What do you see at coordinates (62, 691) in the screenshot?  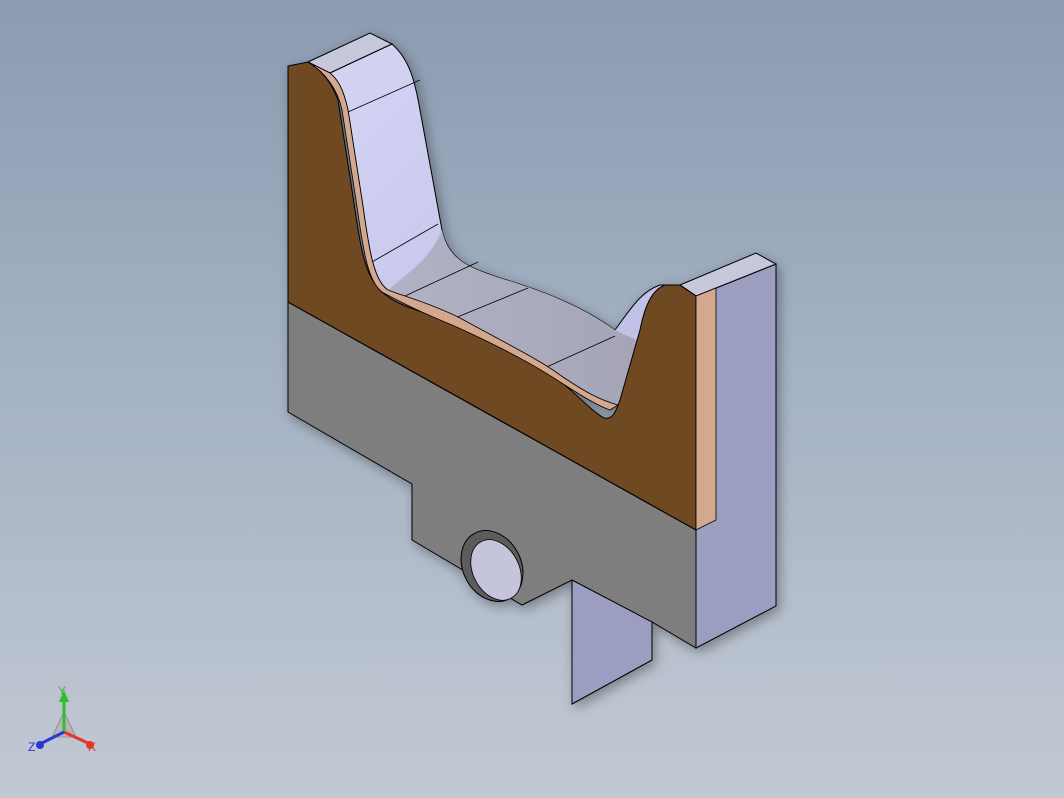 I see `axis-y-label: Y` at bounding box center [62, 691].